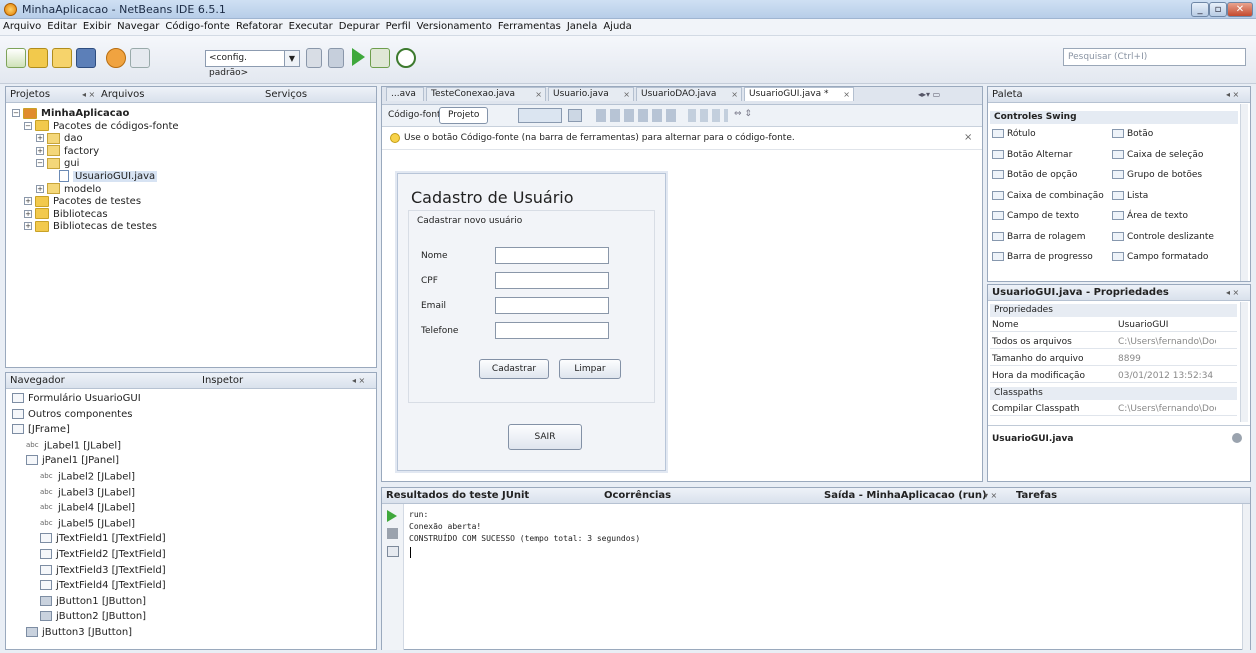 The height and width of the screenshot is (653, 1256). I want to click on navigator-tree-node: jButton3 [JButton], so click(79, 632).